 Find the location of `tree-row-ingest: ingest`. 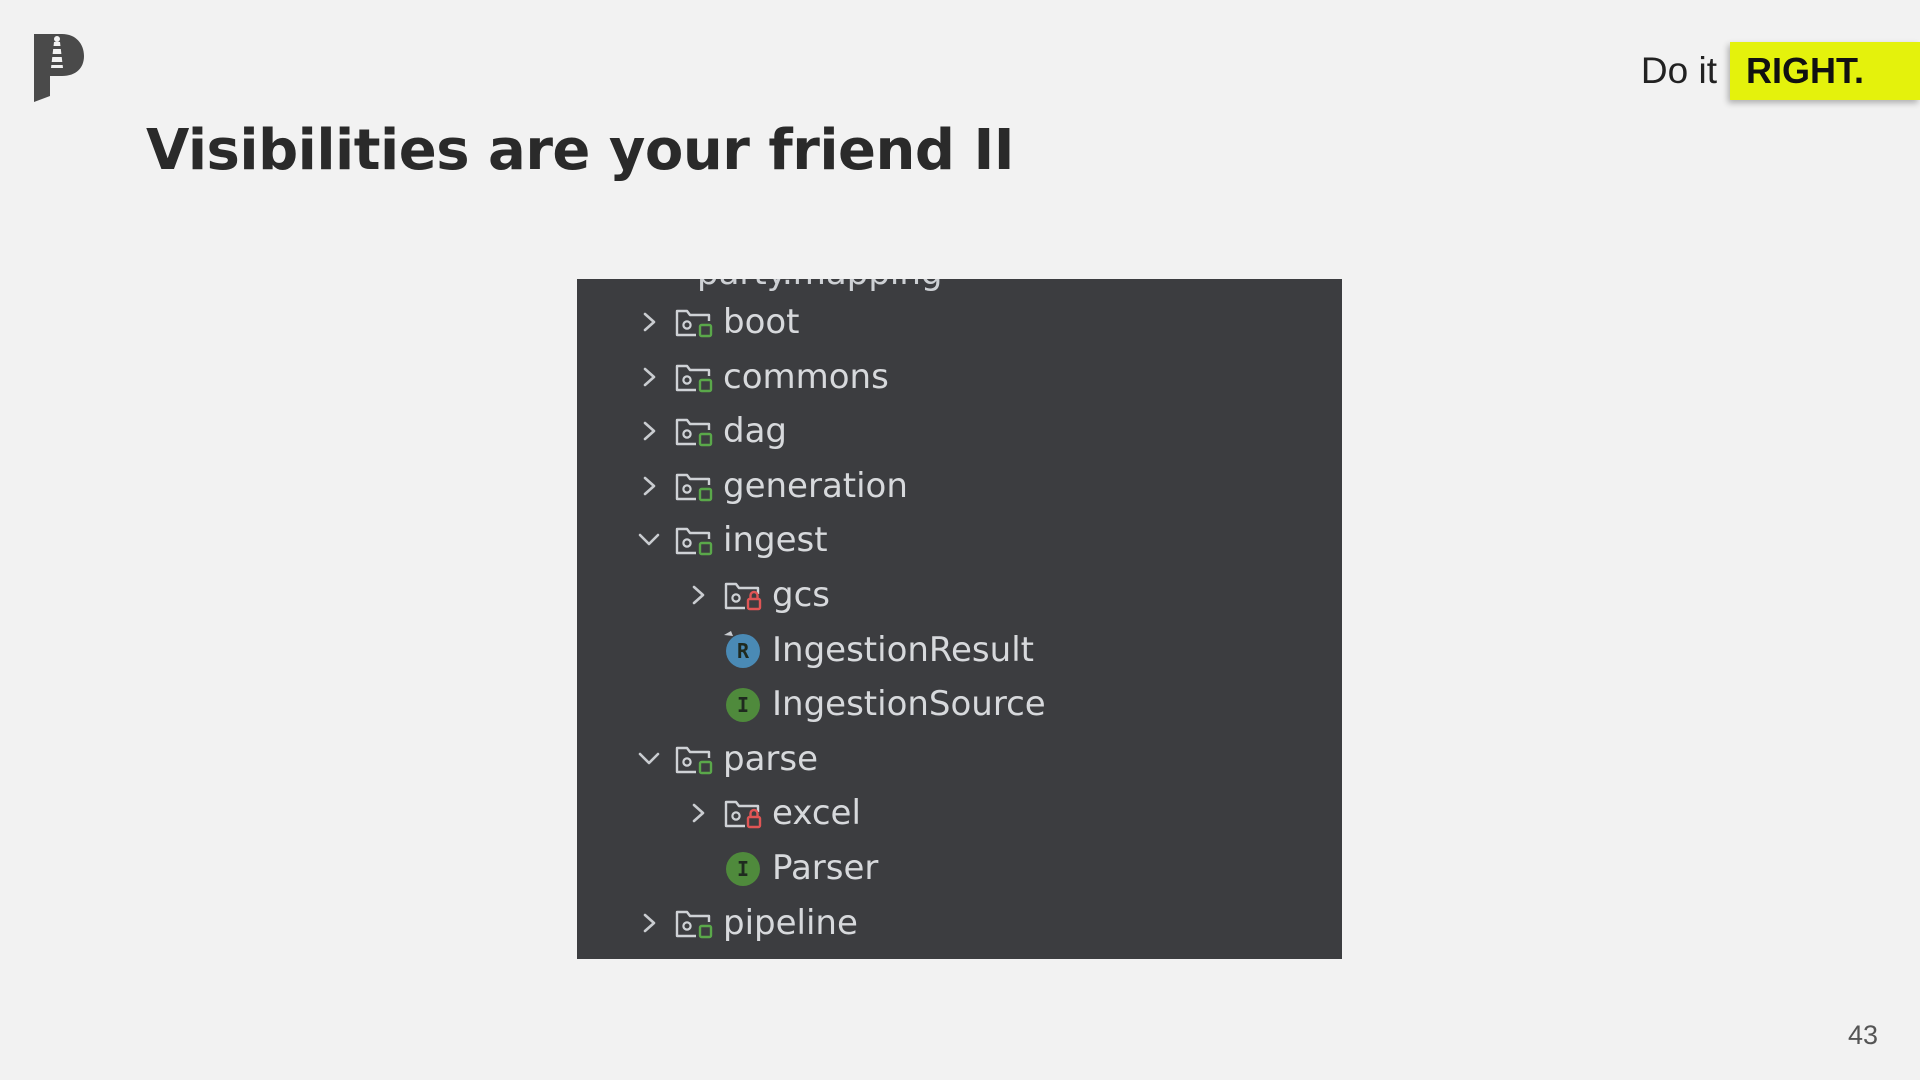

tree-row-ingest: ingest is located at coordinates (726, 540).